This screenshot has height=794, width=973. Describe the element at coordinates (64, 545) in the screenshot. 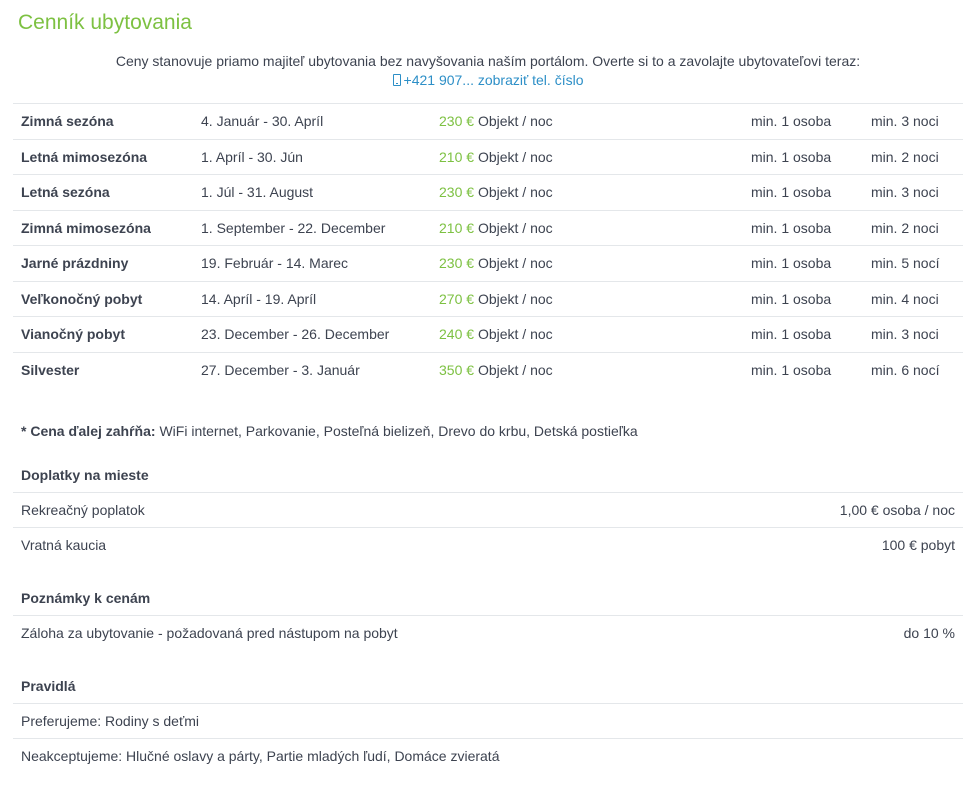

I see `row-label: Vratná kaucia` at that location.